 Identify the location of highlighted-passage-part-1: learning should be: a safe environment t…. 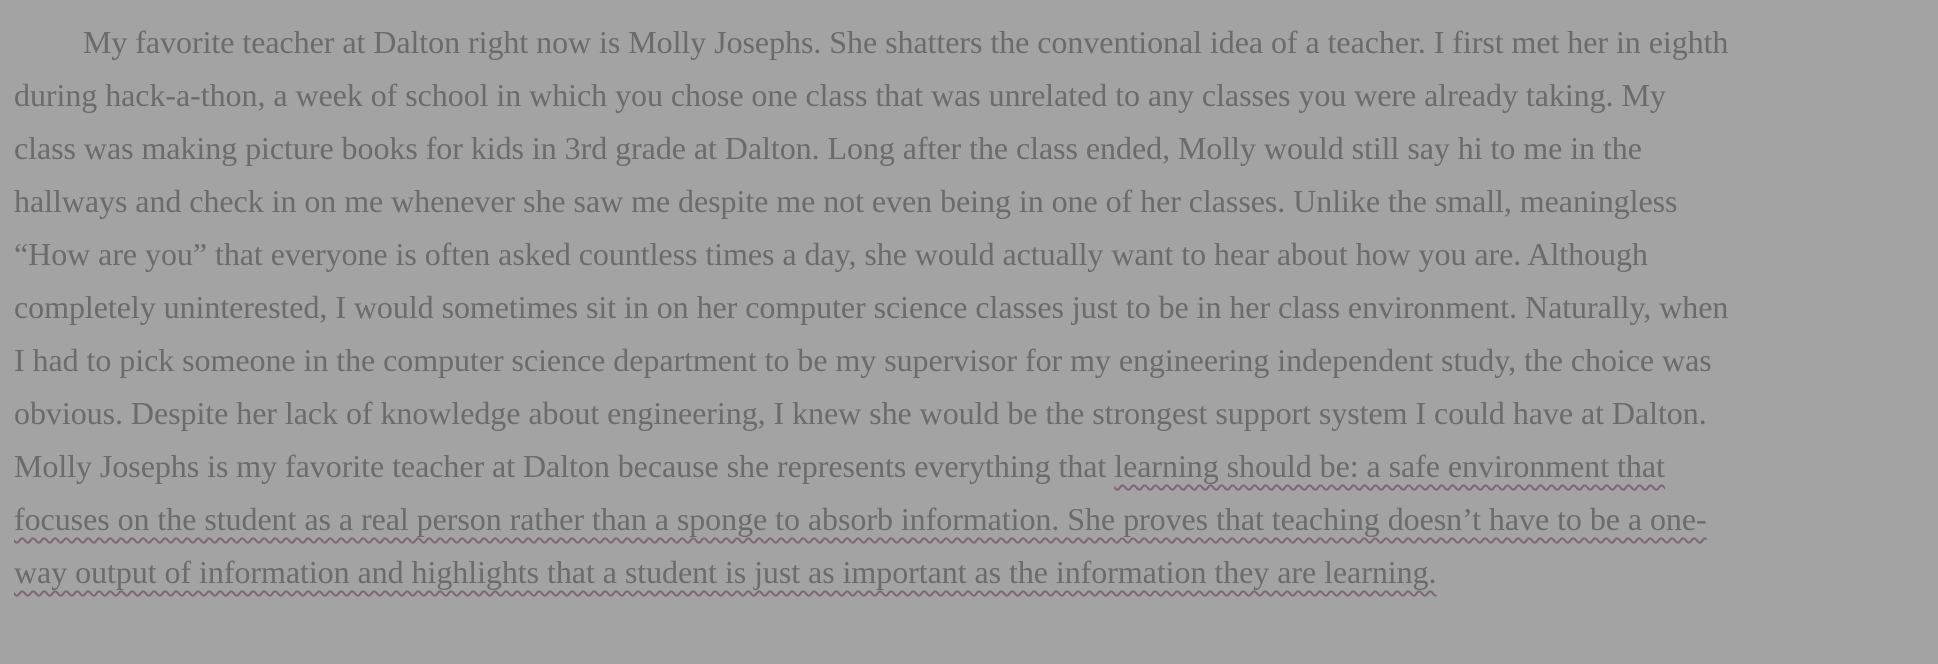
(1389, 466).